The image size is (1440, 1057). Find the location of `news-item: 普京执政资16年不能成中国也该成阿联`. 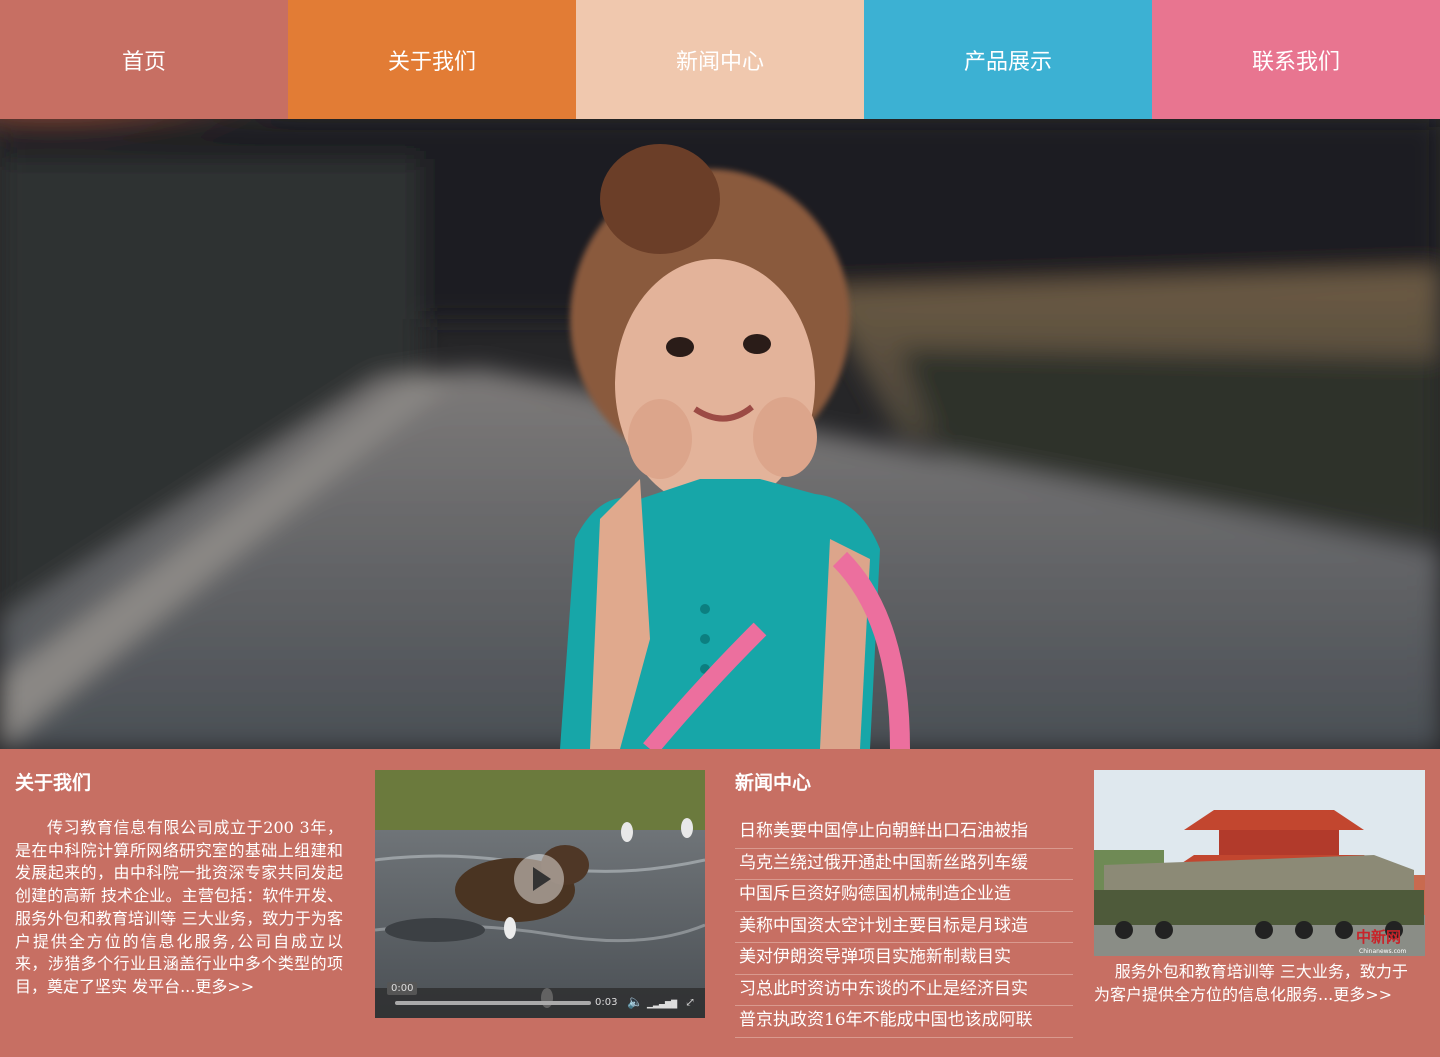

news-item: 普京执政资16年不能成中国也该成阿联 is located at coordinates (904, 1022).